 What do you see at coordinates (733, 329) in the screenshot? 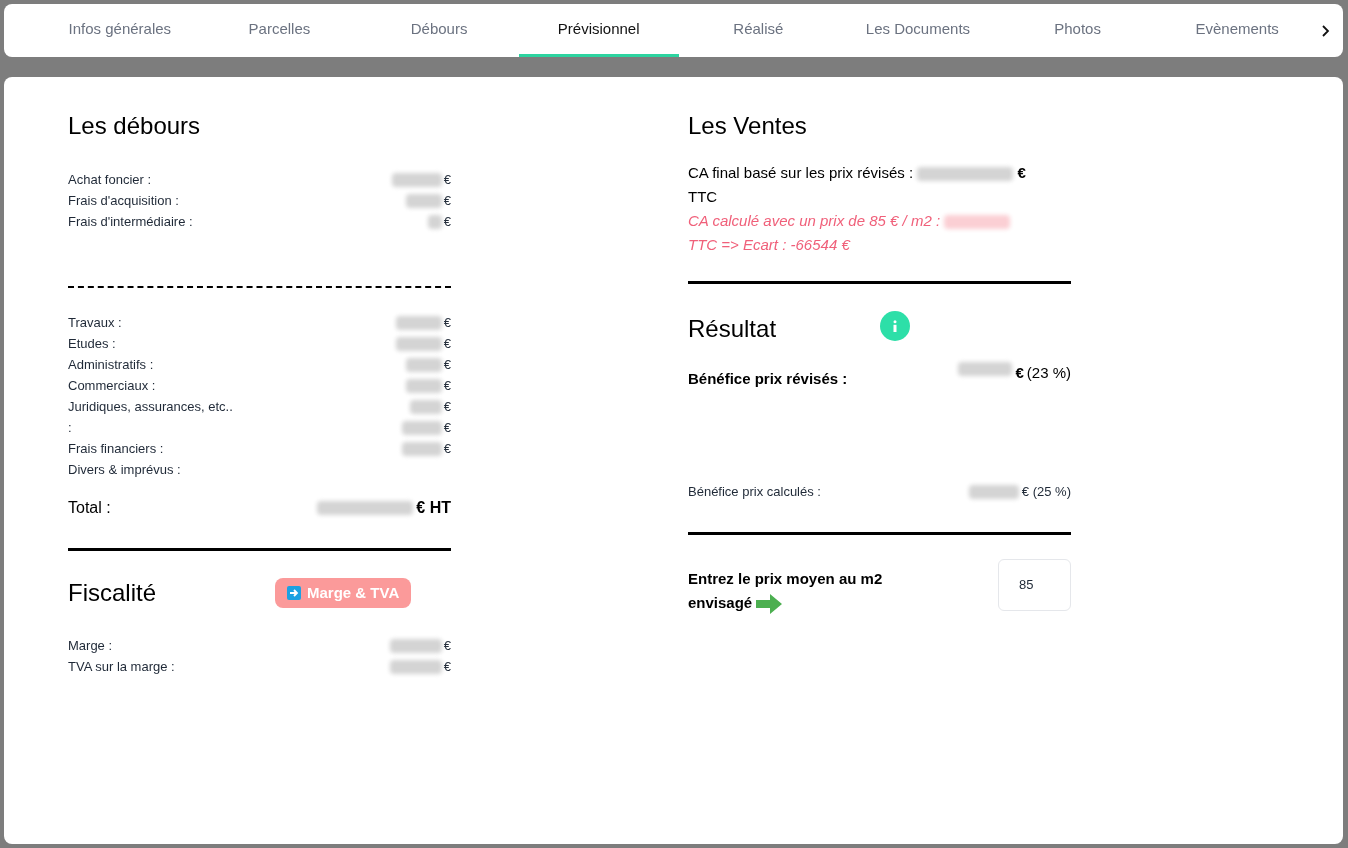
I see `section-title: Résultat` at bounding box center [733, 329].